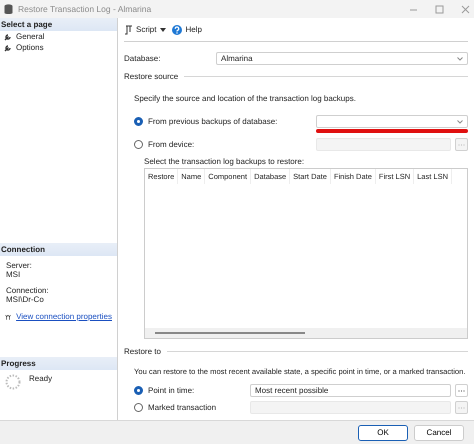  I want to click on restore-to-field: Most recent possible, so click(350, 390).